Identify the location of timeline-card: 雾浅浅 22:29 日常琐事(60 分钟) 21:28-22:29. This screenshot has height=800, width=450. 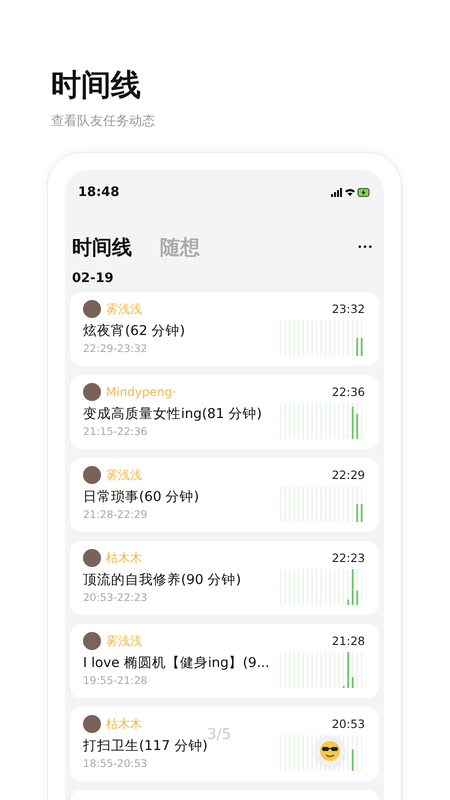
(224, 495).